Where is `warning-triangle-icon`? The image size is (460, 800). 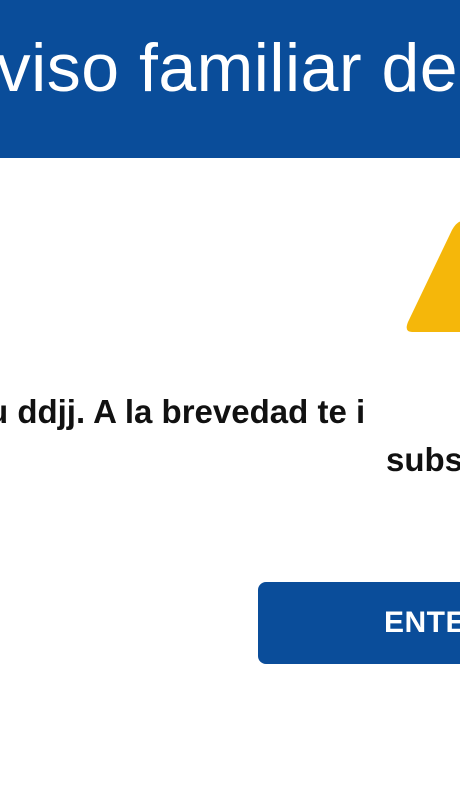 warning-triangle-icon is located at coordinates (431, 274).